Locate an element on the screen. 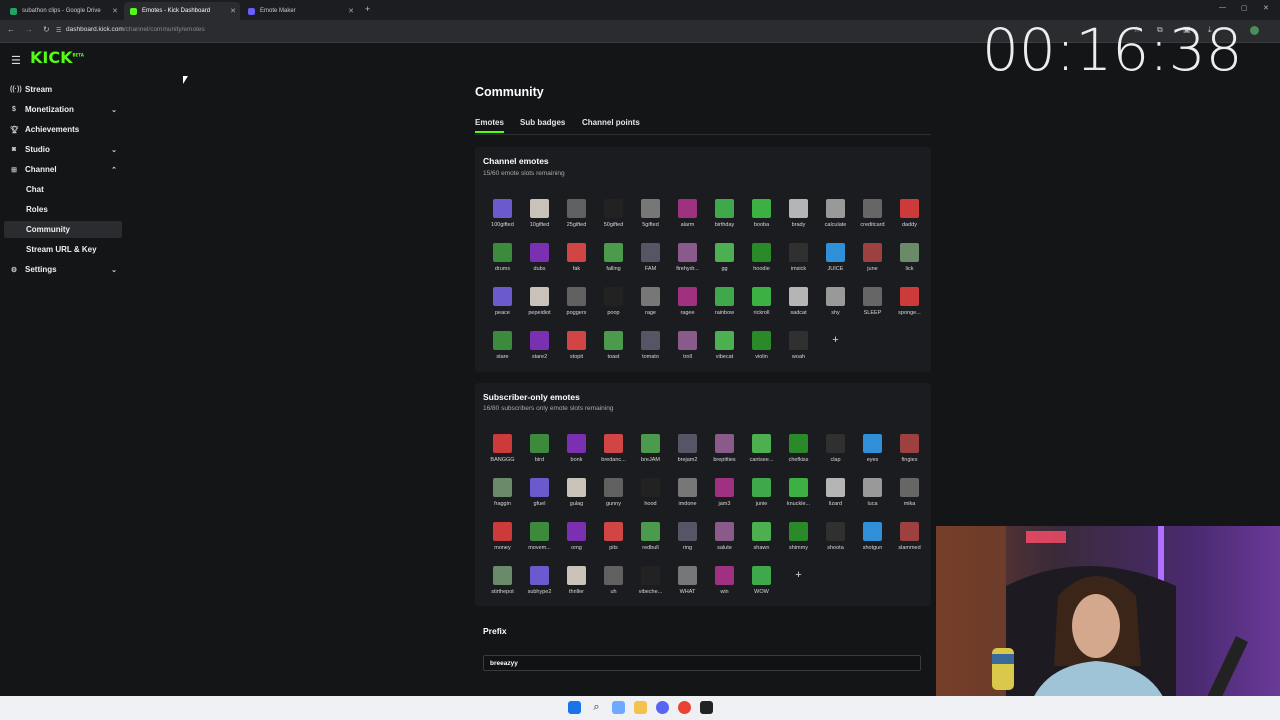  emote-item: fingies is located at coordinates (909, 456).